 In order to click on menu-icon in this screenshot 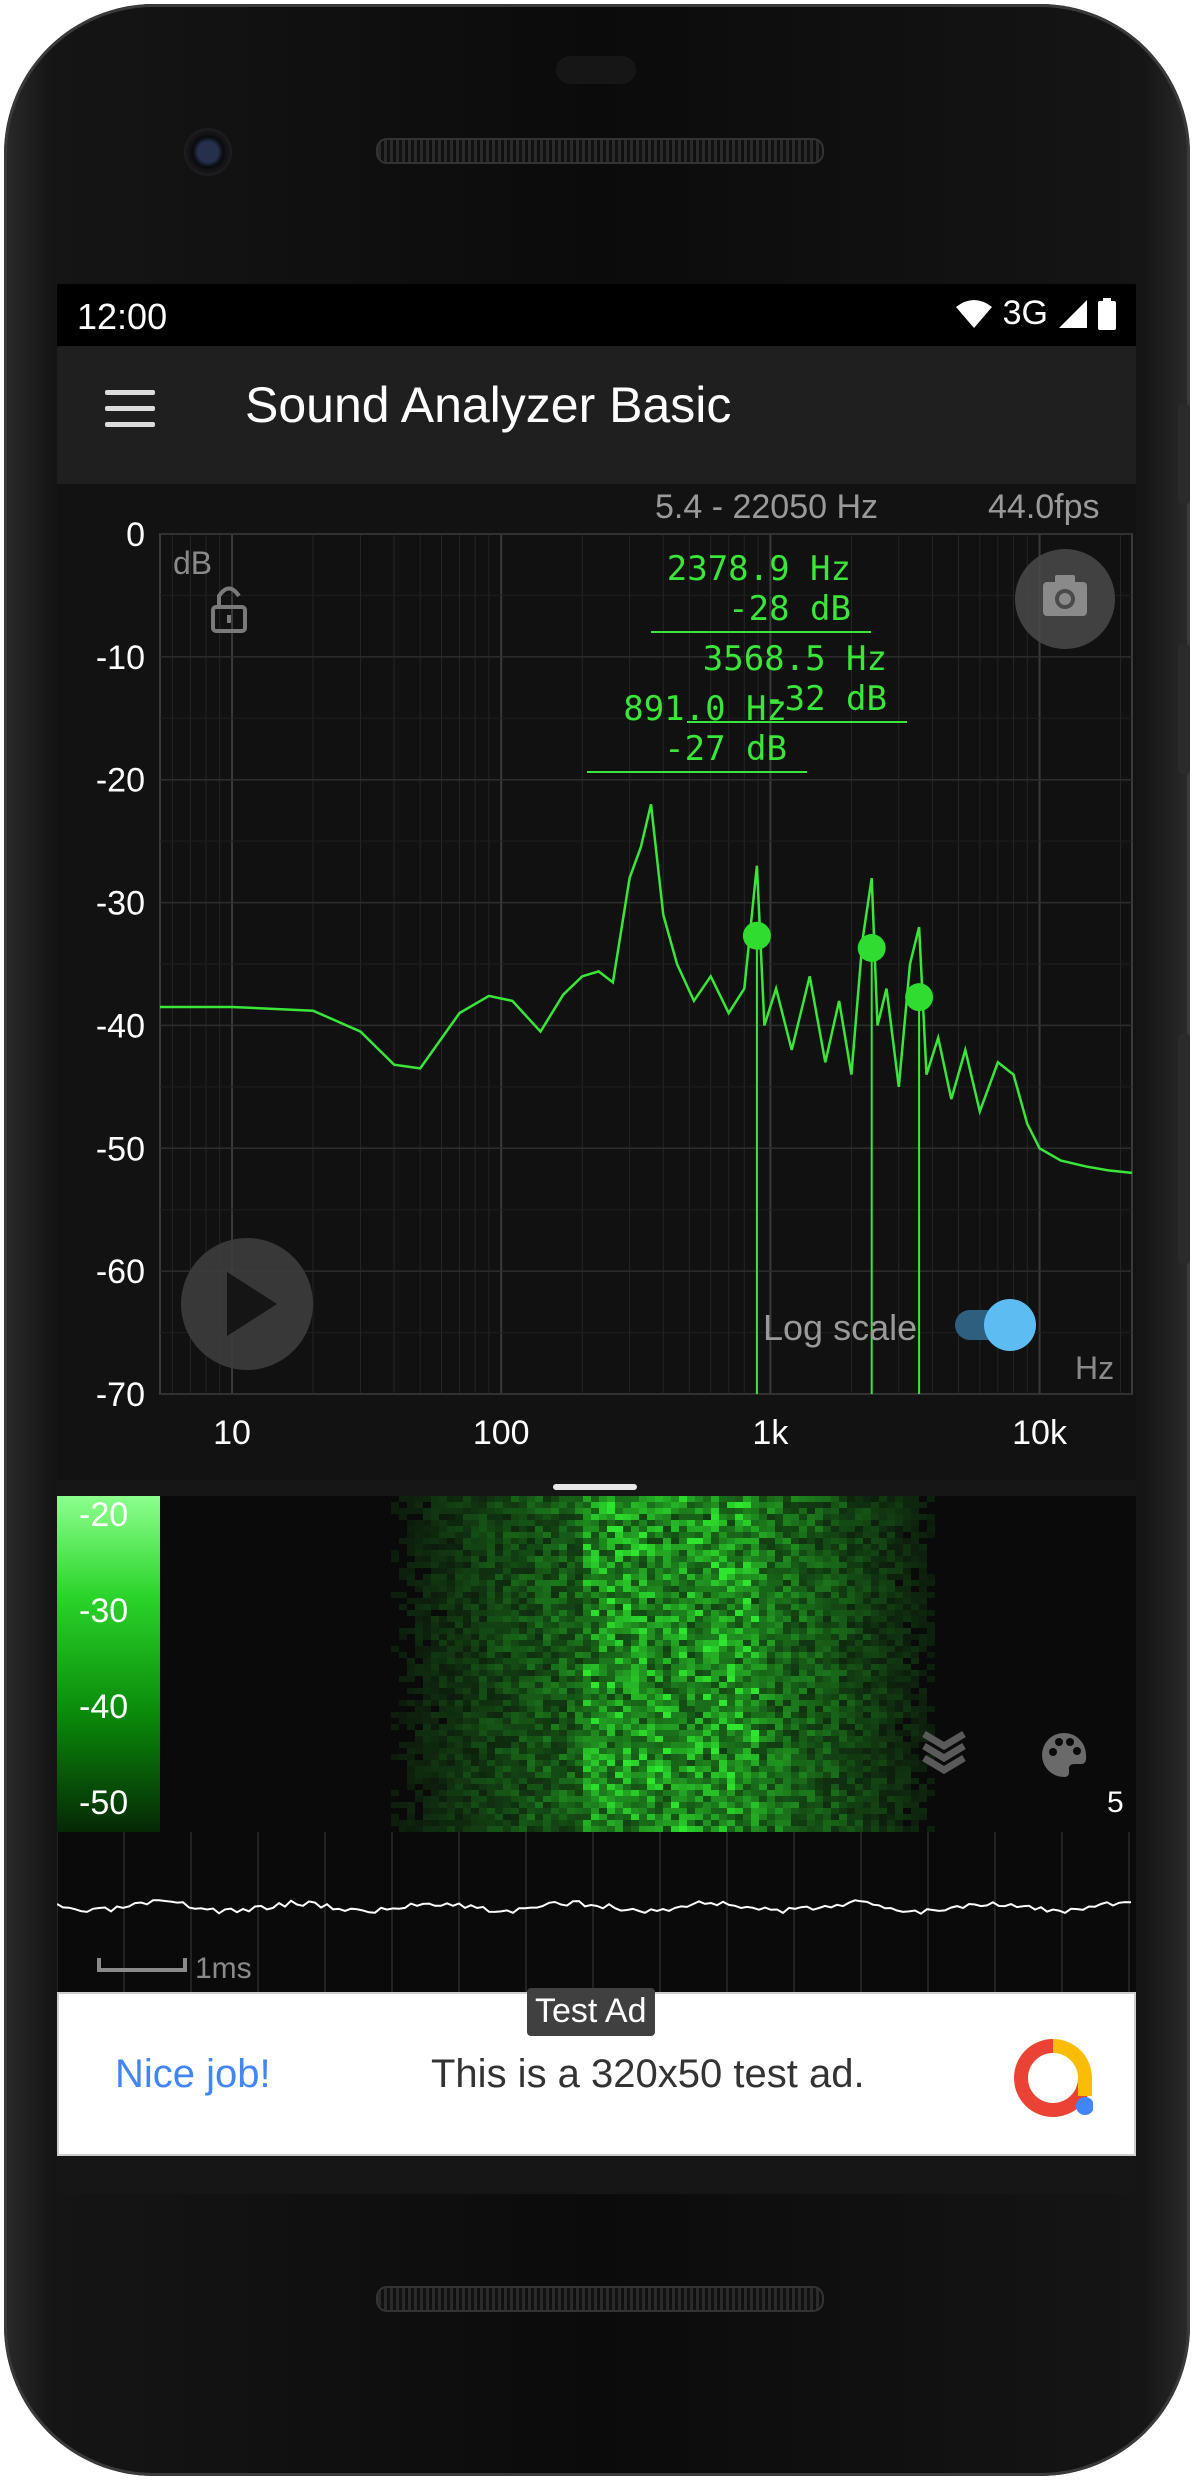, I will do `click(130, 409)`.